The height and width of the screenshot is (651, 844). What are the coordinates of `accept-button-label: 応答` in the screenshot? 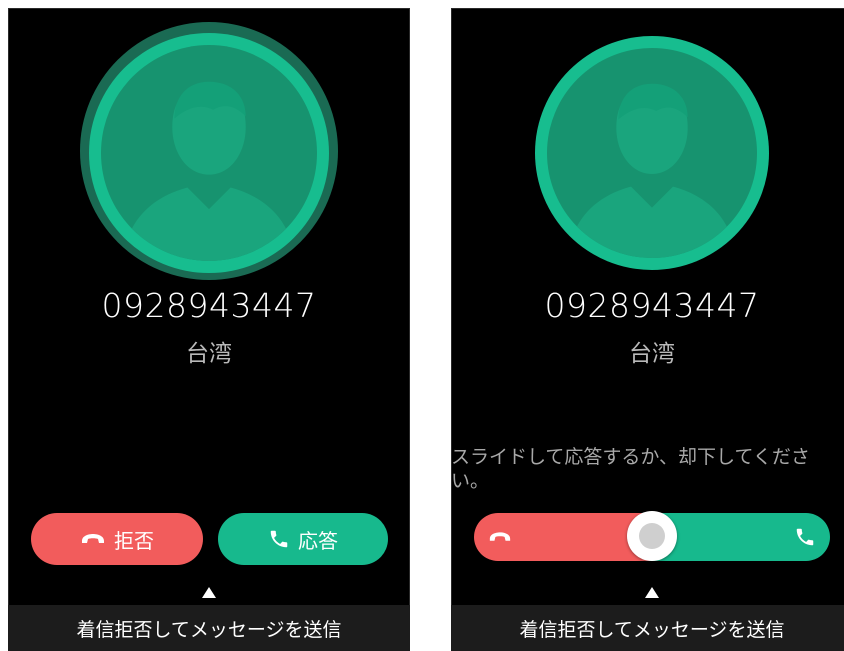 It's located at (318, 540).